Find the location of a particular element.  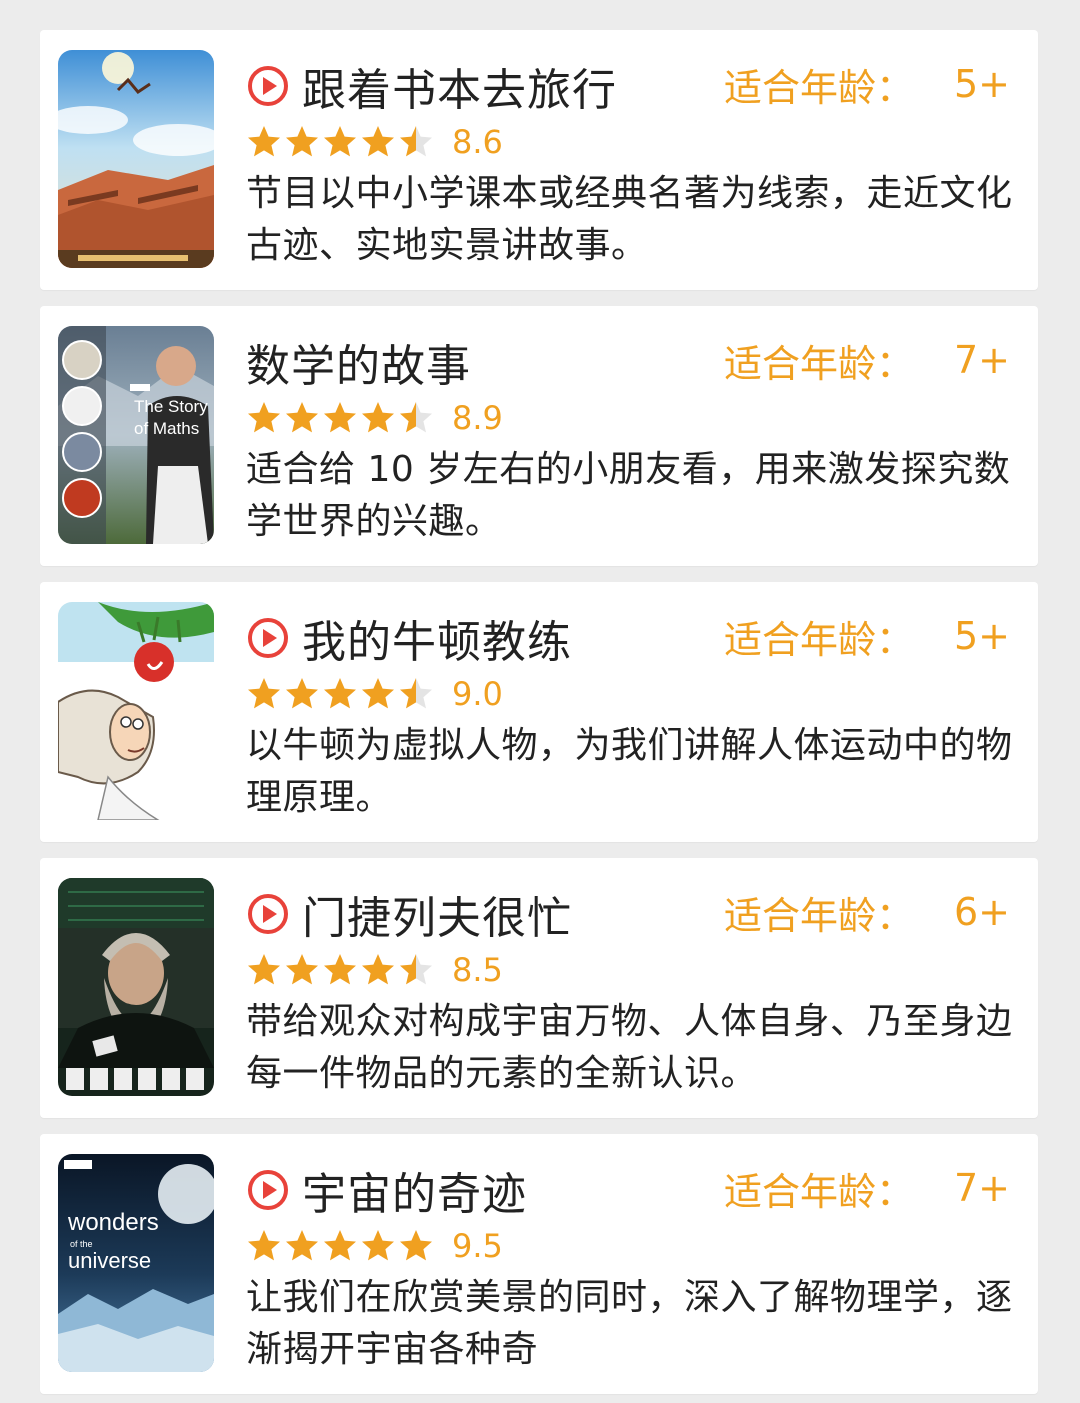

show-description: 带给观众对构成宇宙万物、人体自身、乃至身边每一件物品的元素的全新认识。 is located at coordinates (629, 1047).